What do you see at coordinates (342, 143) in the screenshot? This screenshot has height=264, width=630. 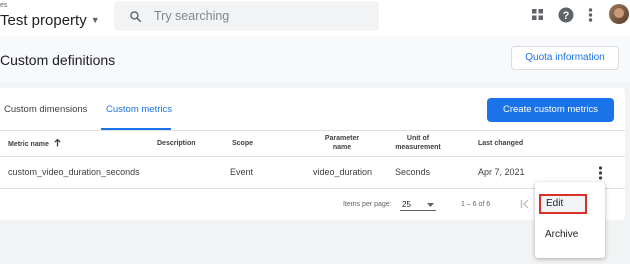 I see `column-header-parameter-name: Parameter name` at bounding box center [342, 143].